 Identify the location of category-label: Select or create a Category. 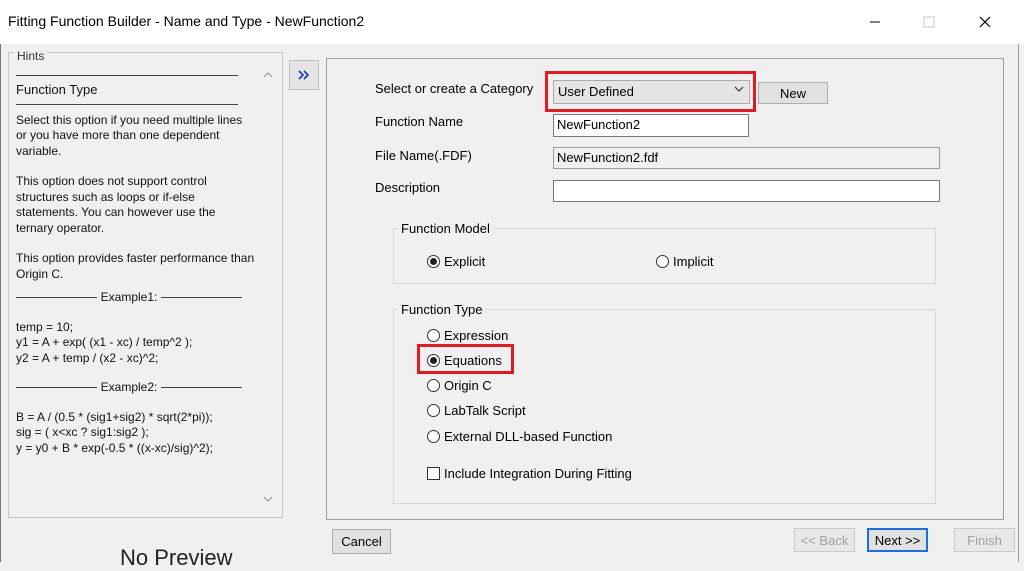
(454, 88).